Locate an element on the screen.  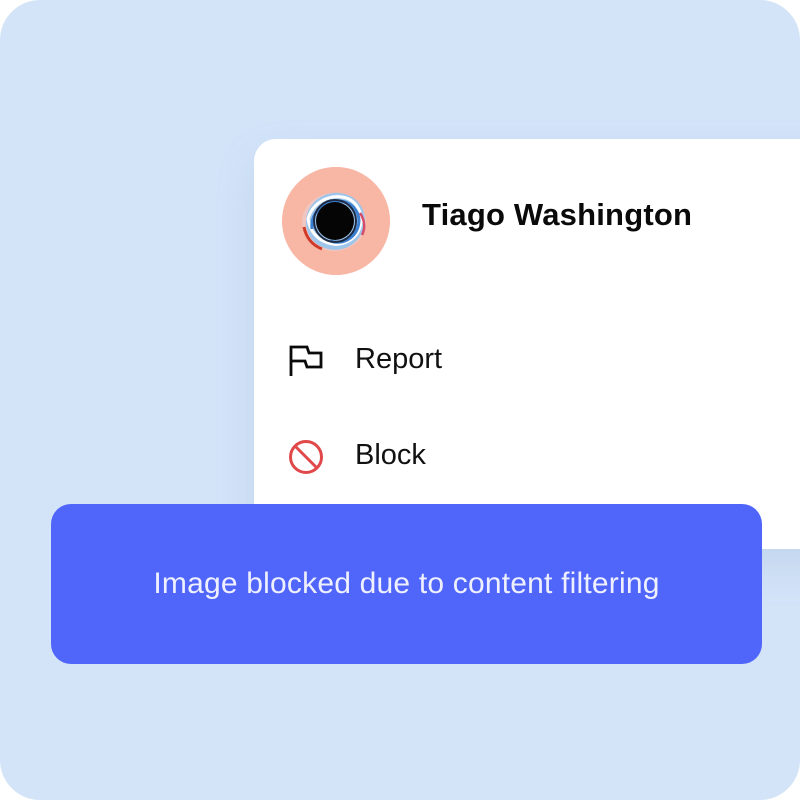
block-label: Block is located at coordinates (390, 455).